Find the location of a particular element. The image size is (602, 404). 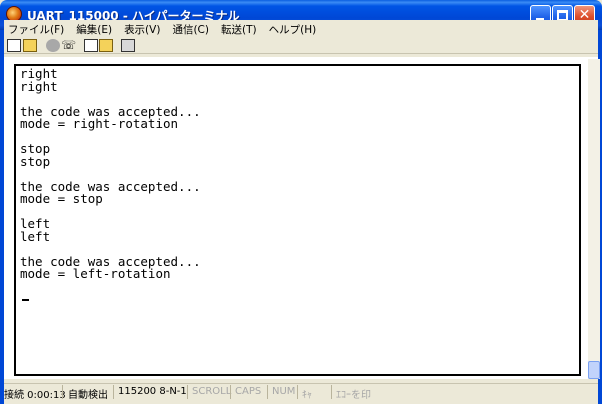

terminal-line: mode = left-rotation is located at coordinates (95, 273).